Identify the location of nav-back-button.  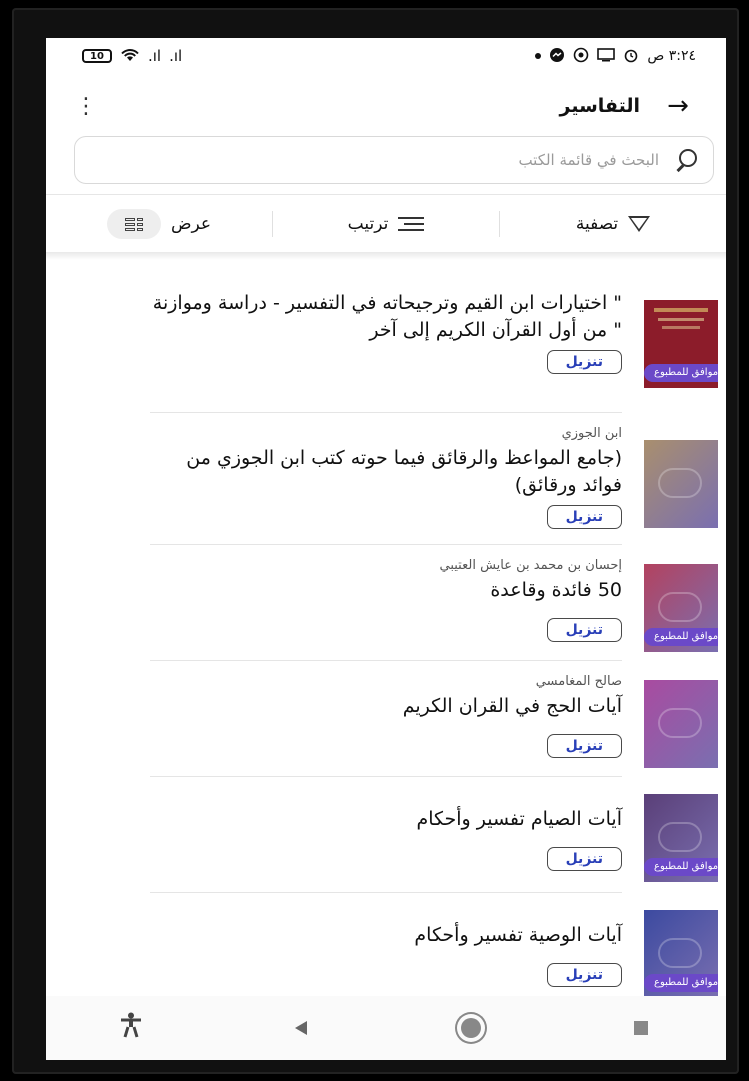
(301, 1028).